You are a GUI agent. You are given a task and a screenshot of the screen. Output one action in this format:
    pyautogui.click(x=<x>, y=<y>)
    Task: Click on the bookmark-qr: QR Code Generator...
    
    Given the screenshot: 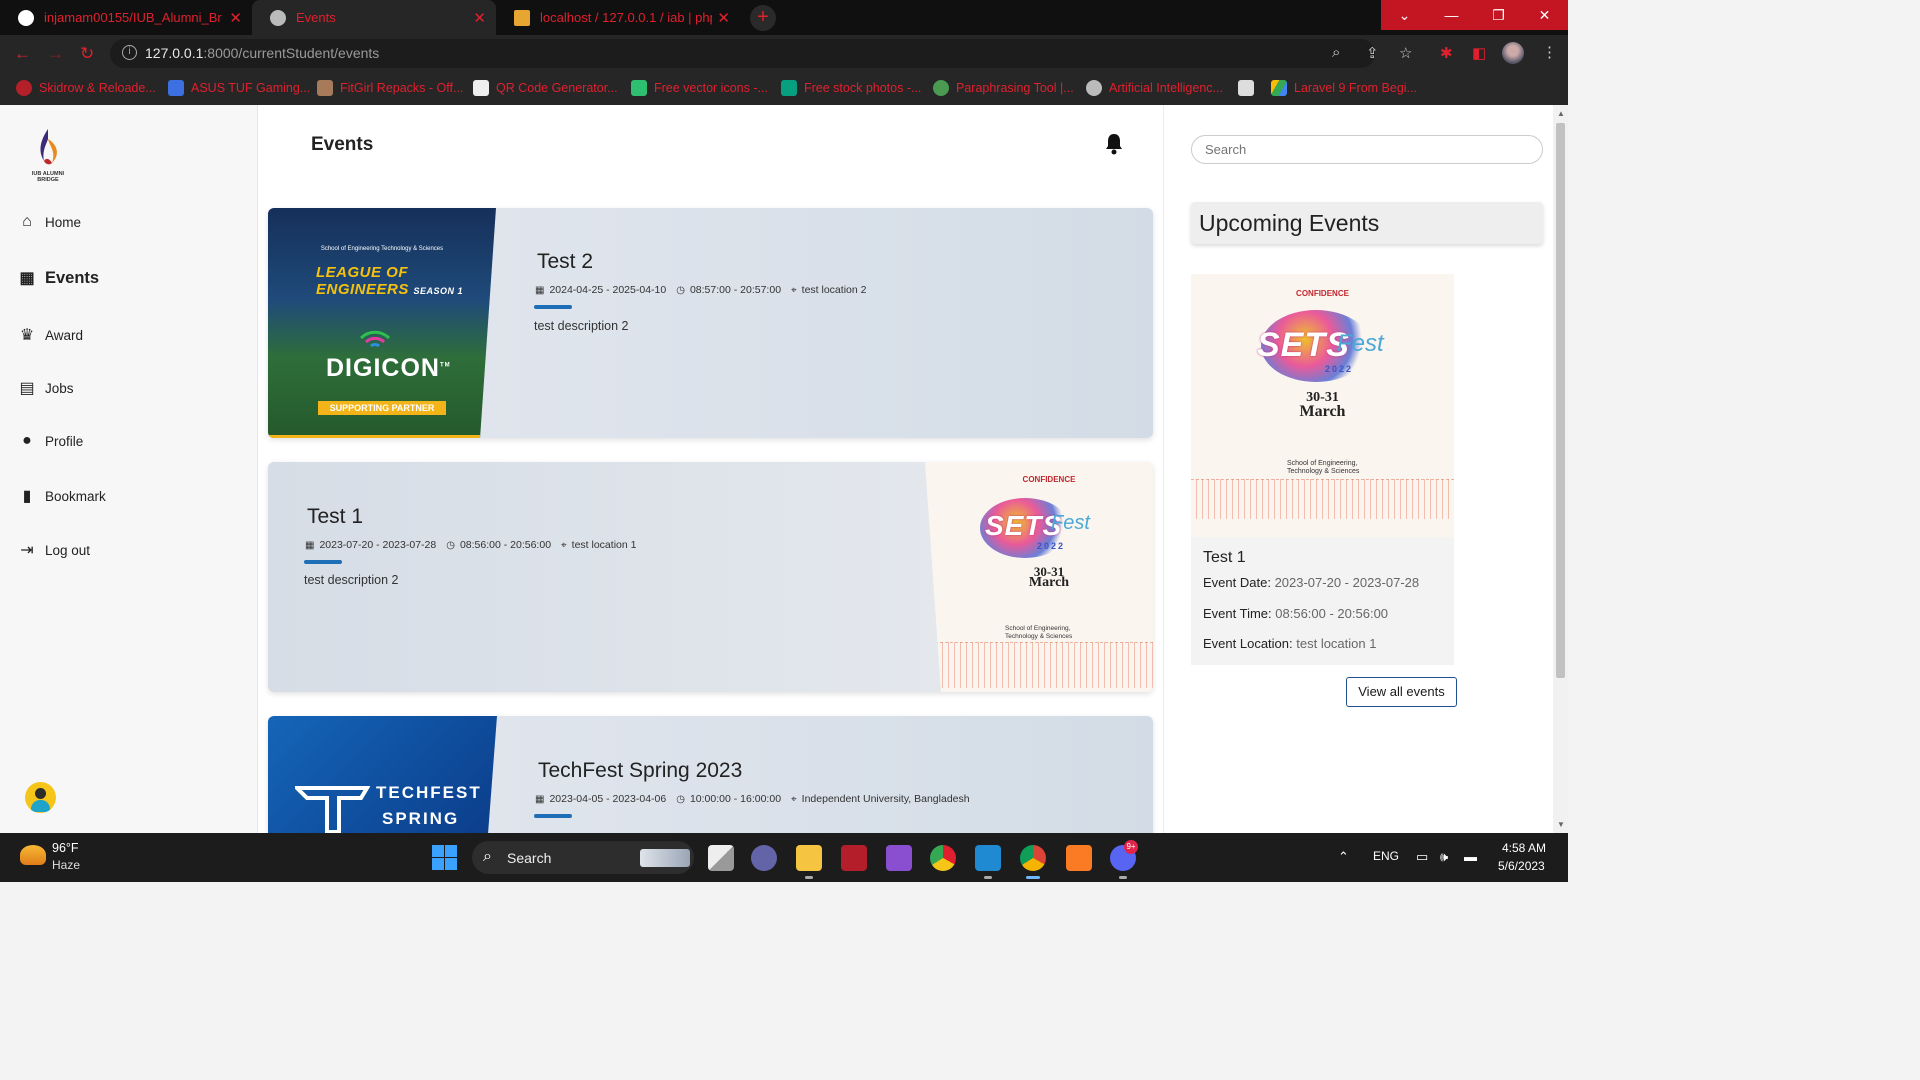 What is the action you would take?
    pyautogui.click(x=545, y=88)
    